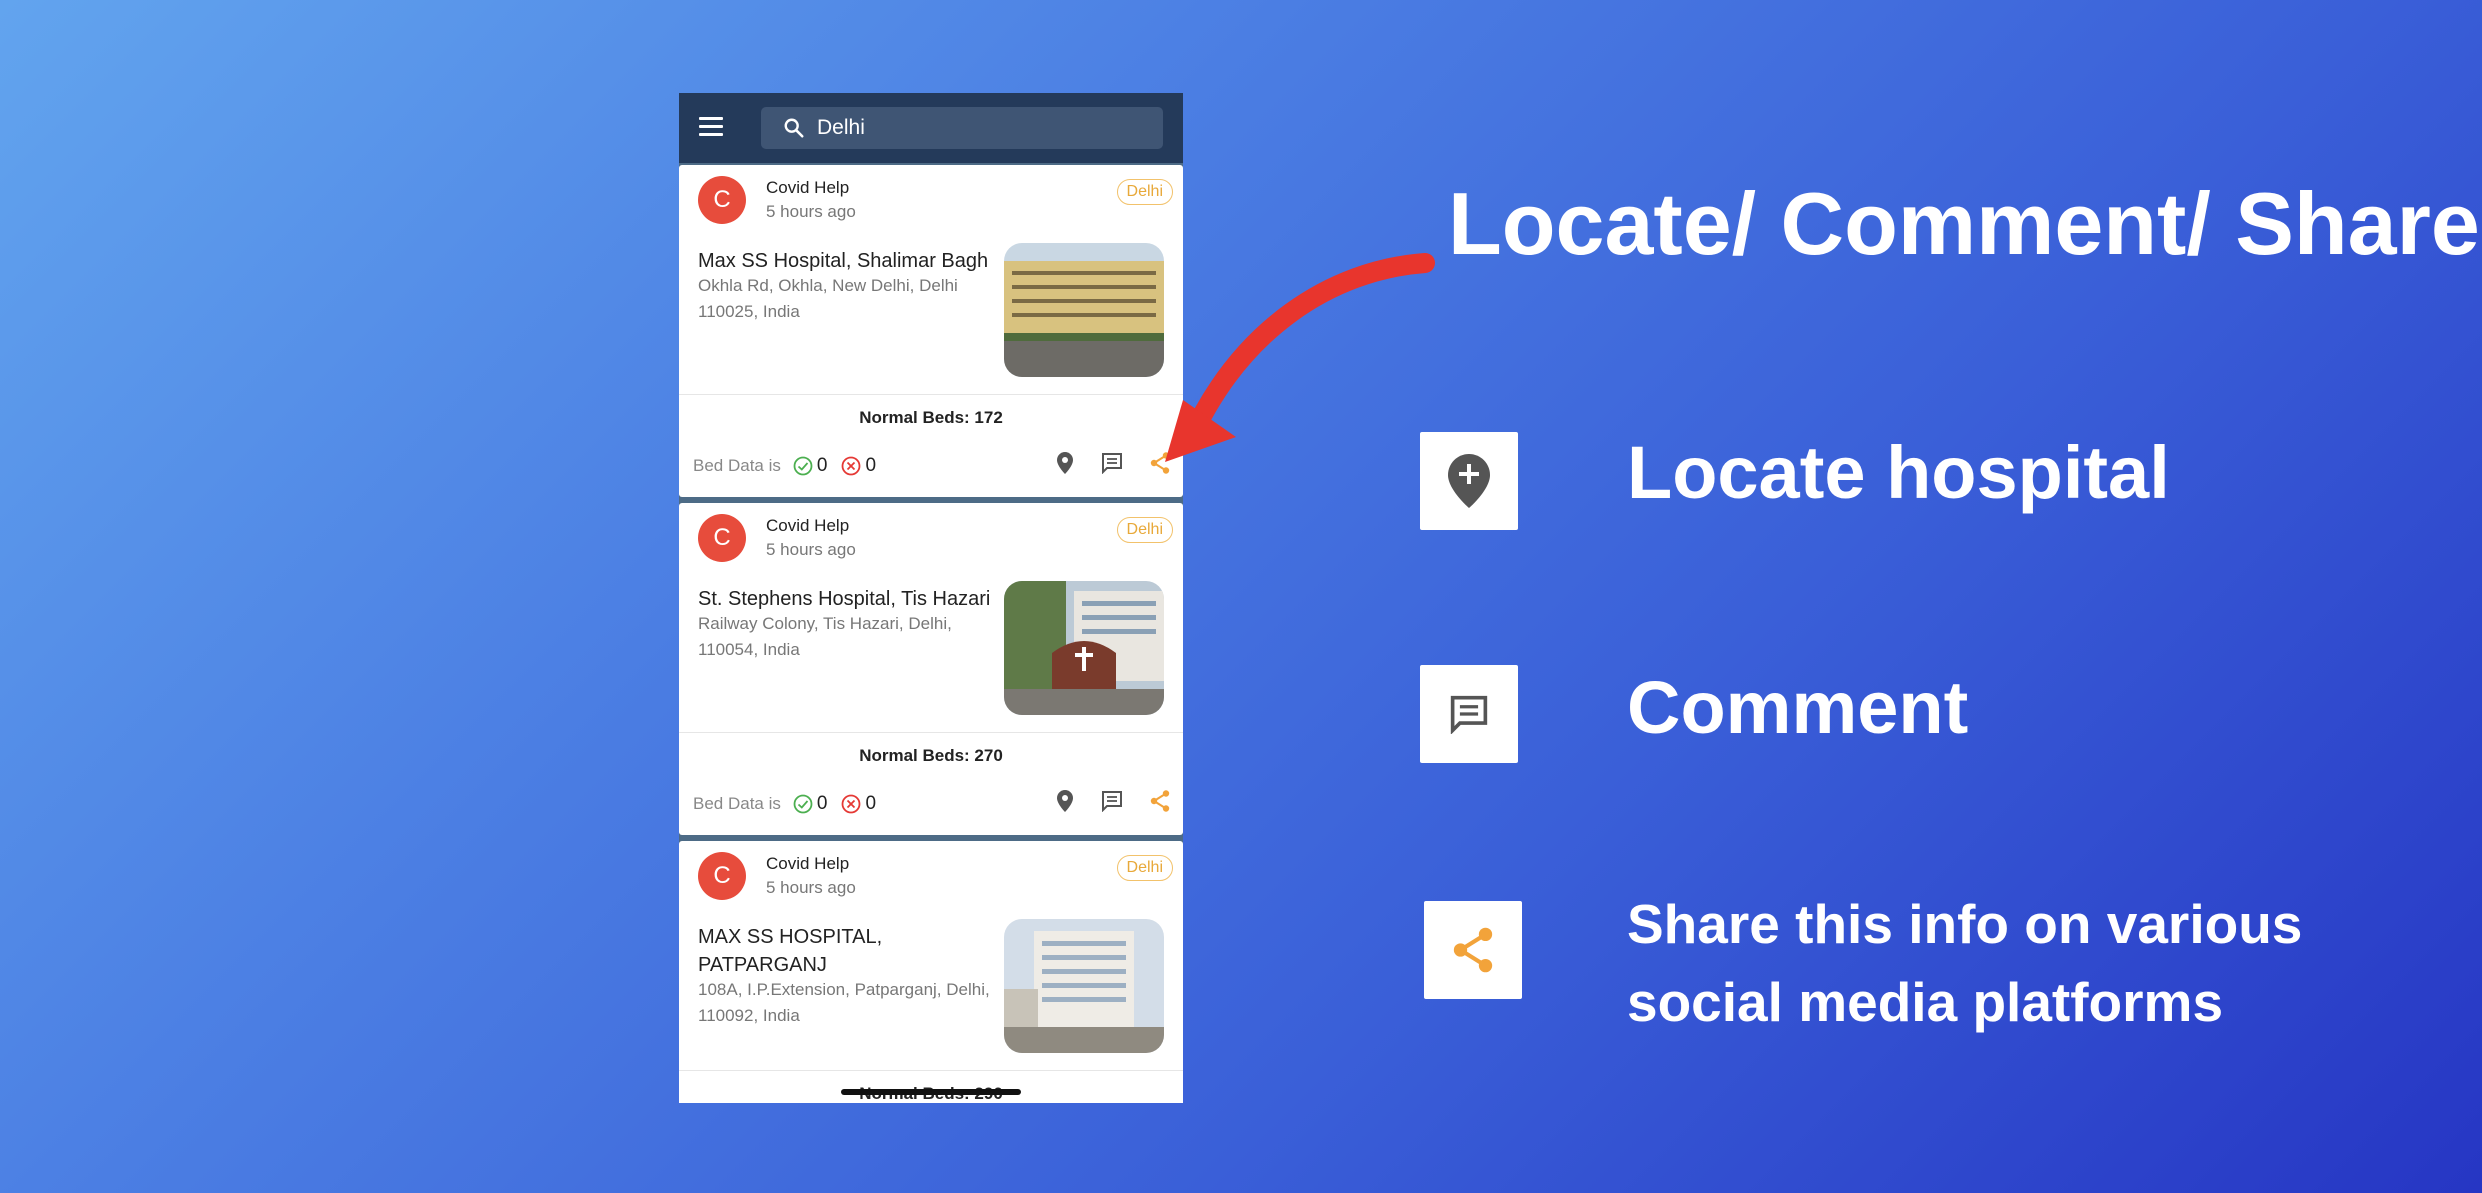  I want to click on comment-icon, so click(1469, 714).